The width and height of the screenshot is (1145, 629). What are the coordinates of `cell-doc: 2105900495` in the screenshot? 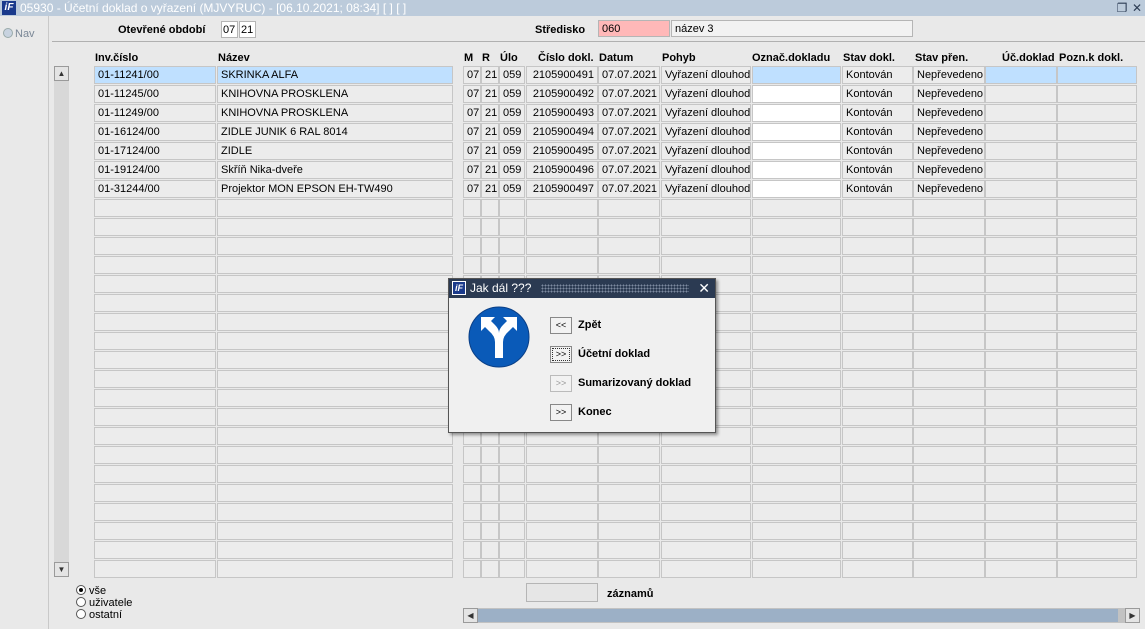 It's located at (562, 151).